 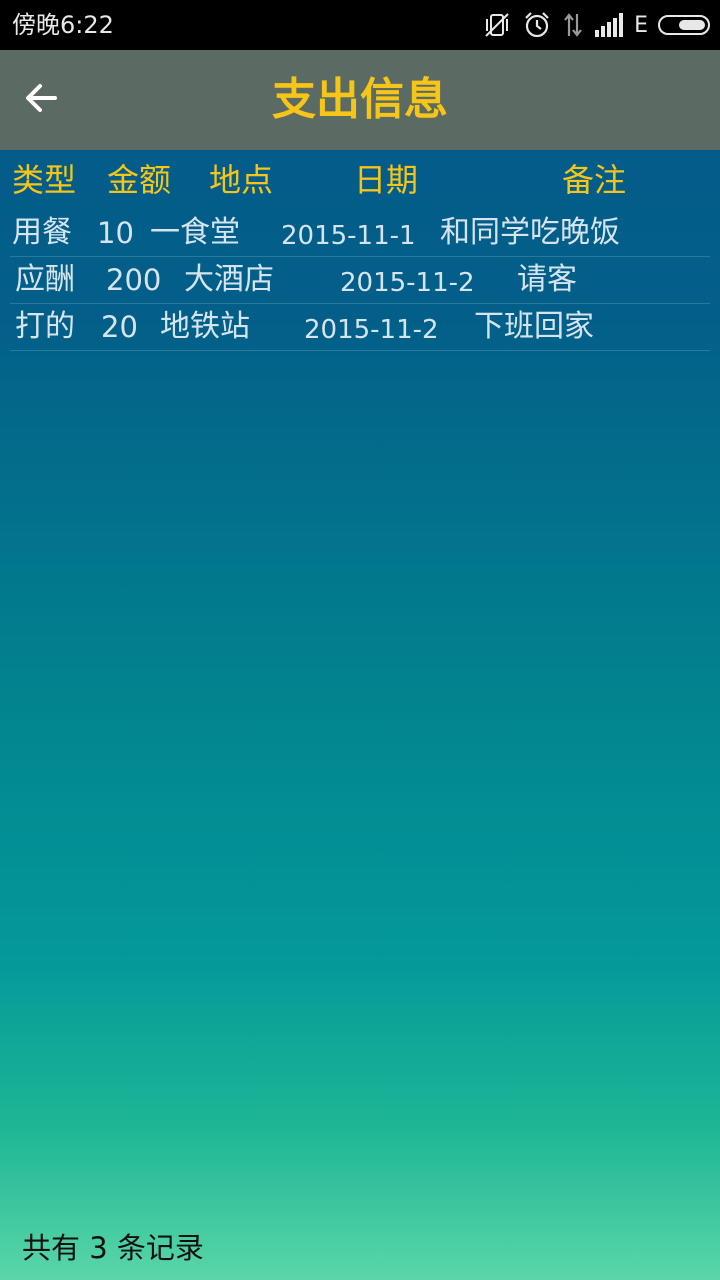 What do you see at coordinates (115, 233) in the screenshot?
I see `cell-amount: 10` at bounding box center [115, 233].